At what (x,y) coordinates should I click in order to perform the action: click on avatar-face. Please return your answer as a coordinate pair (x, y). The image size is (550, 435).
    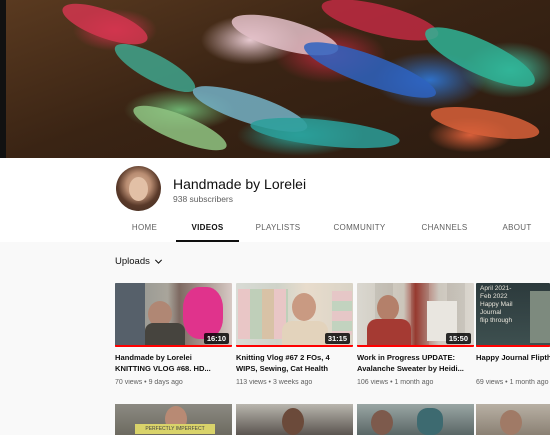
    Looking at the image, I should click on (138, 189).